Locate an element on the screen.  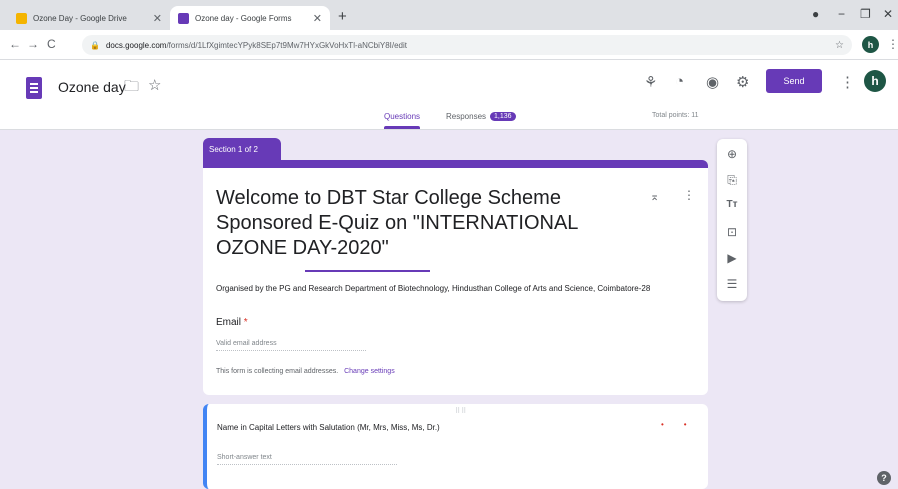
responses-count-badge: 1,136 is located at coordinates (503, 116).